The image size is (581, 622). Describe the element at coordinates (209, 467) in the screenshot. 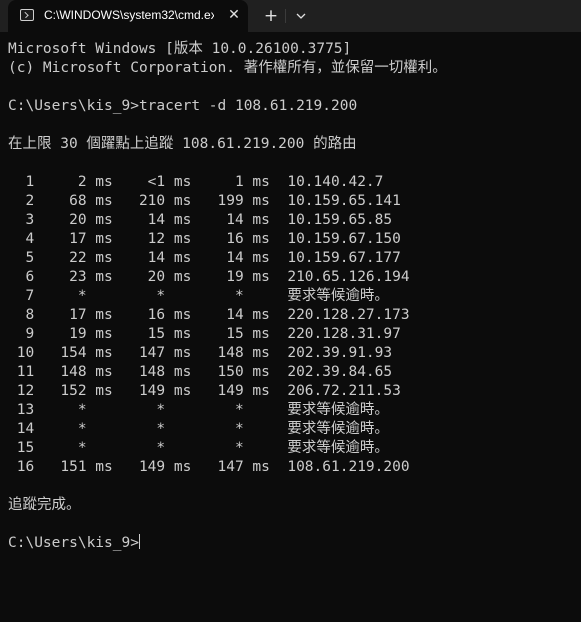

I see `hop-row: 16 151 ms 149 ms 147 ms 108.61.219.200` at that location.